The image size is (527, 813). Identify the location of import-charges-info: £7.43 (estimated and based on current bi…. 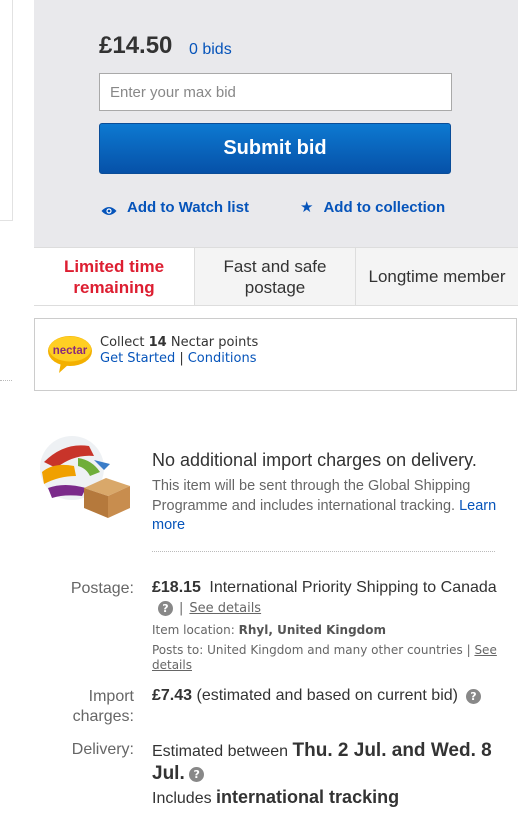
(316, 696).